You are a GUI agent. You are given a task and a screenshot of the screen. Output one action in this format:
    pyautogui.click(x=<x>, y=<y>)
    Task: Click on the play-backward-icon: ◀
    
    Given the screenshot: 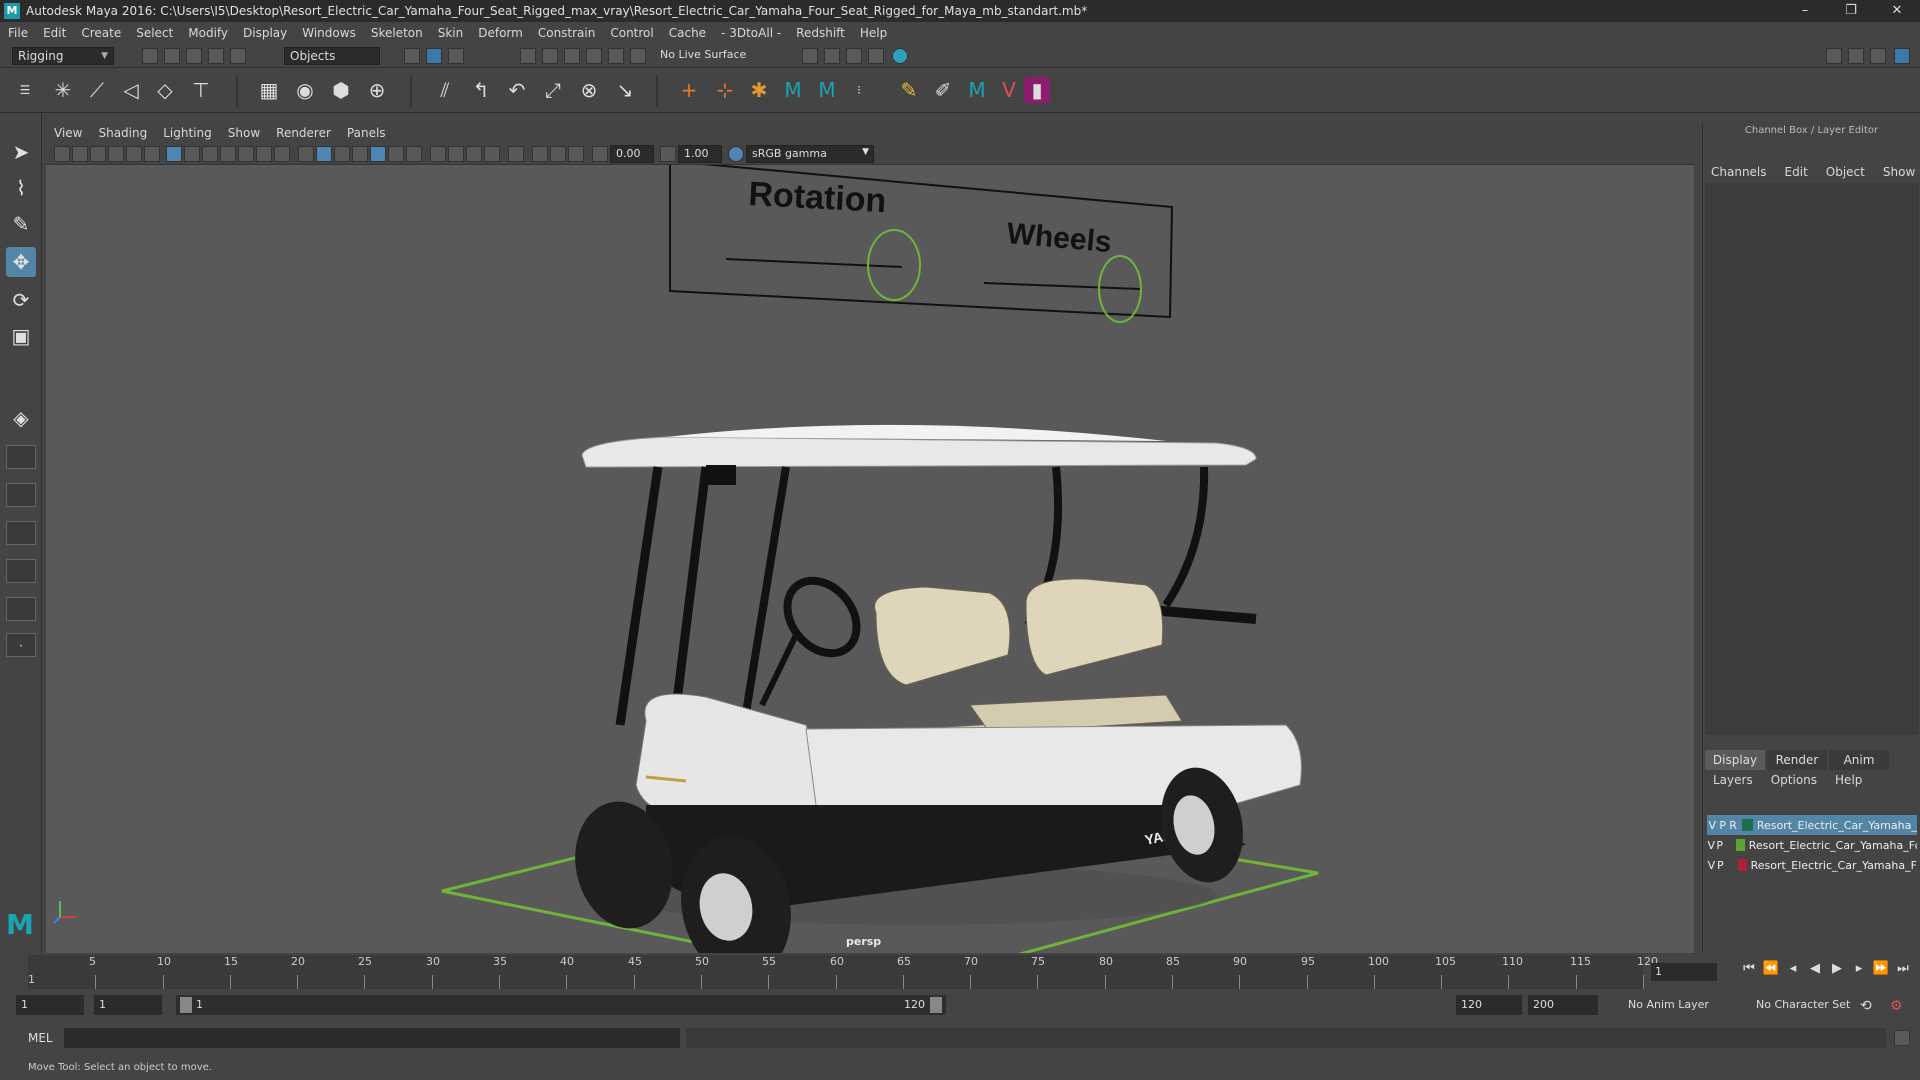 What is the action you would take?
    pyautogui.click(x=1815, y=968)
    